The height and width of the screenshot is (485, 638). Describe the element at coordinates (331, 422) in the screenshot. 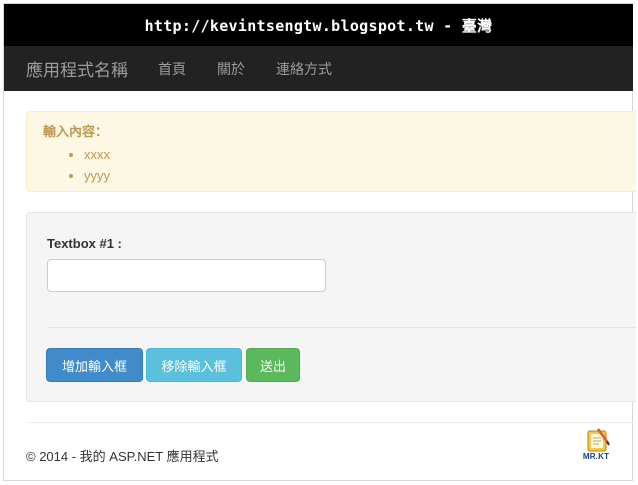

I see `footer-divider` at that location.